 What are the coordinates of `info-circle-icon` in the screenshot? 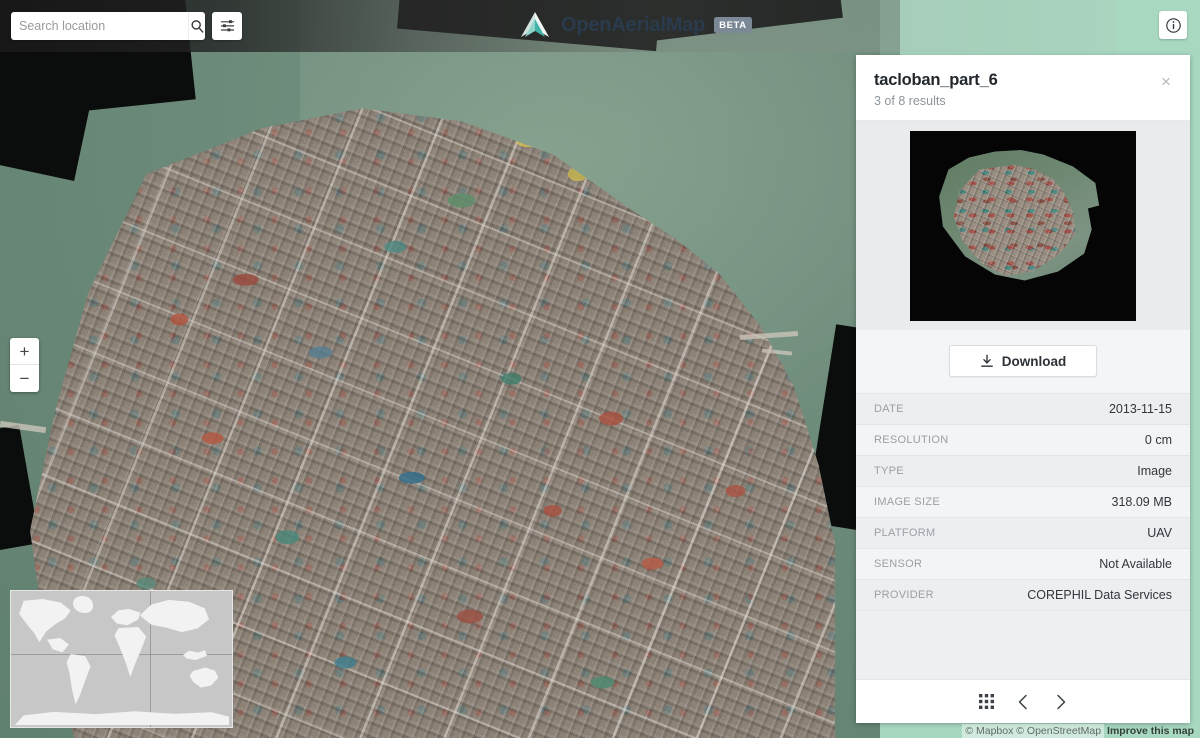 It's located at (1173, 25).